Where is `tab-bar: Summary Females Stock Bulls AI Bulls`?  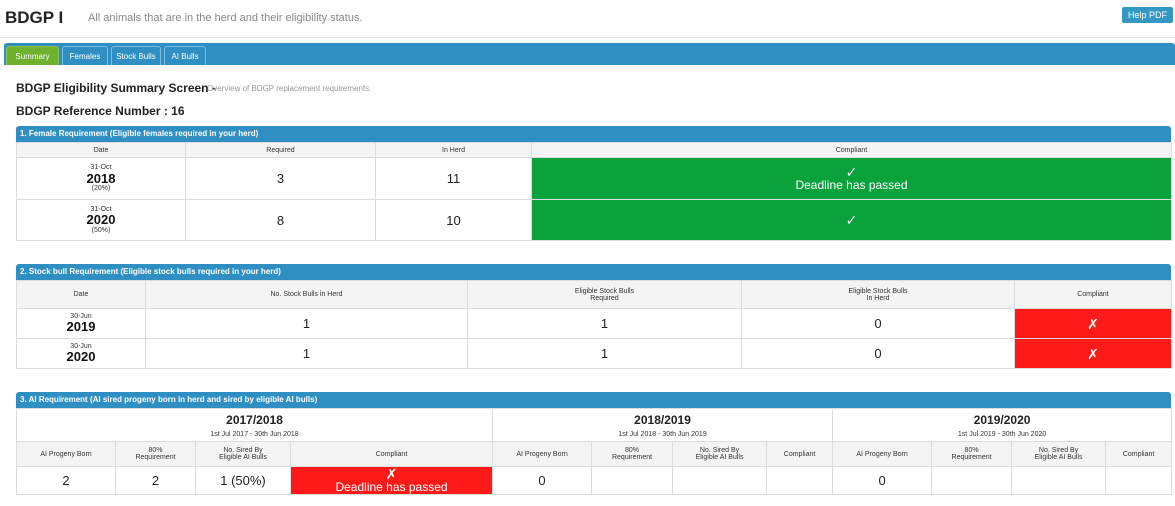
tab-bar: Summary Females Stock Bulls AI Bulls is located at coordinates (589, 54).